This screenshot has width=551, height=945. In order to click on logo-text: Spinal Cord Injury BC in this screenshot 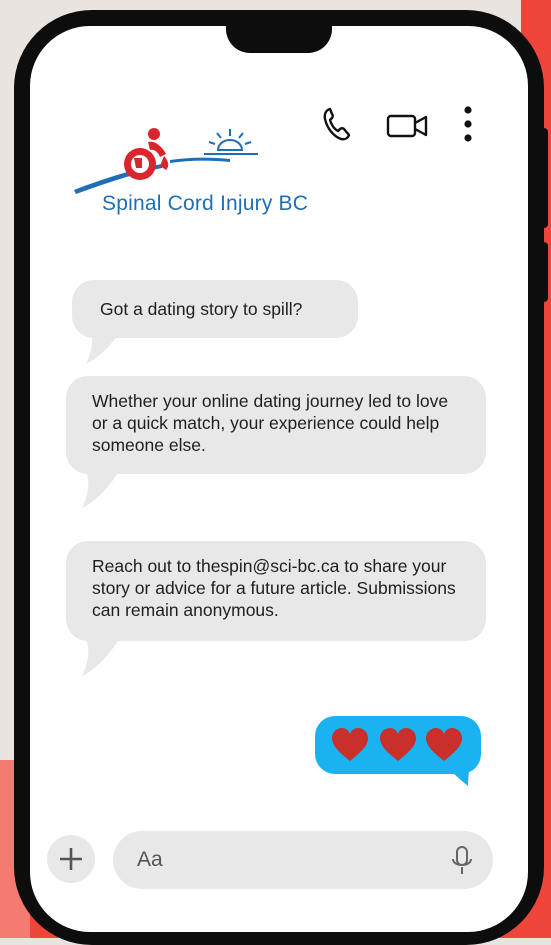, I will do `click(205, 203)`.